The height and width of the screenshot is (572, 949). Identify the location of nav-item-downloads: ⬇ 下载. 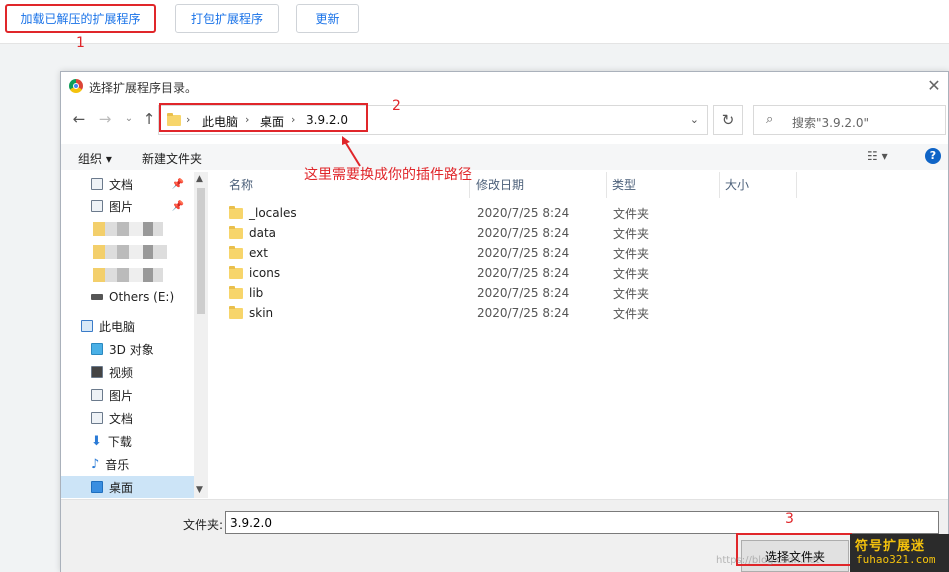
(141, 441).